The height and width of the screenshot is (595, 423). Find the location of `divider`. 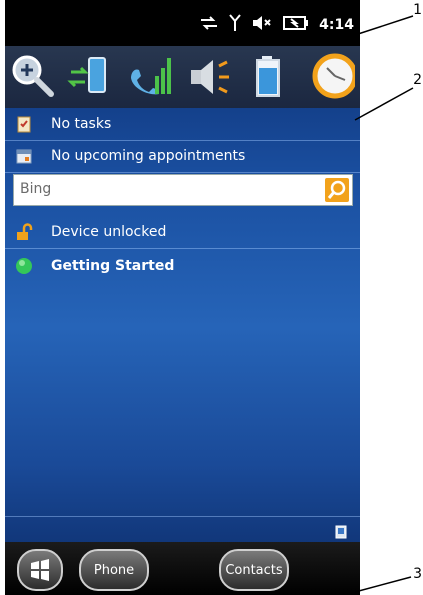

divider is located at coordinates (182, 516).